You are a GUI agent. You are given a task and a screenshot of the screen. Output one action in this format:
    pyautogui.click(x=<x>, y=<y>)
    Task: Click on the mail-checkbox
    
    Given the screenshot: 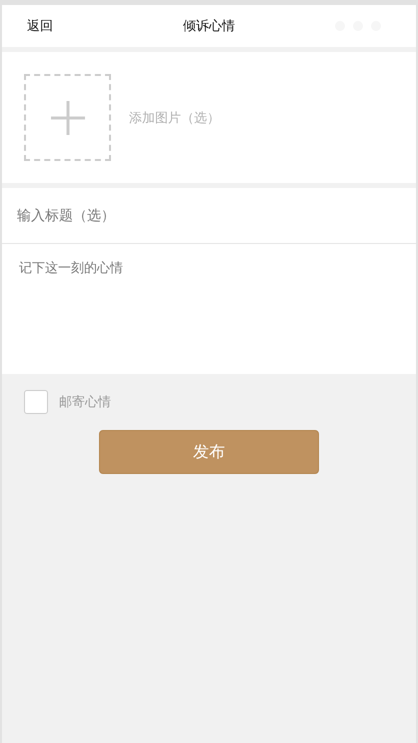 What is the action you would take?
    pyautogui.click(x=36, y=402)
    